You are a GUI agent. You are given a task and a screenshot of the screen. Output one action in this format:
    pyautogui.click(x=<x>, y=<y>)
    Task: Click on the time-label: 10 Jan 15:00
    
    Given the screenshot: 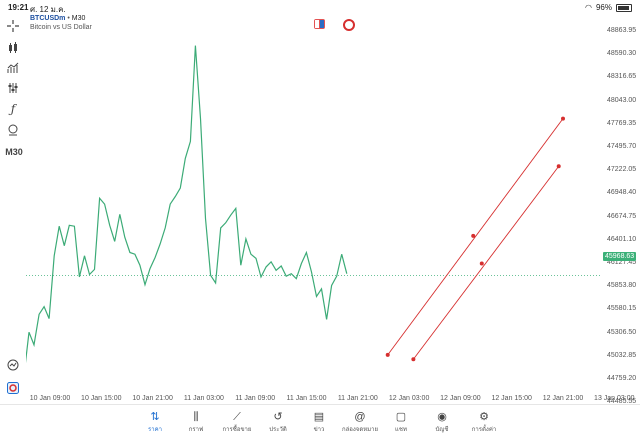 What is the action you would take?
    pyautogui.click(x=101, y=398)
    